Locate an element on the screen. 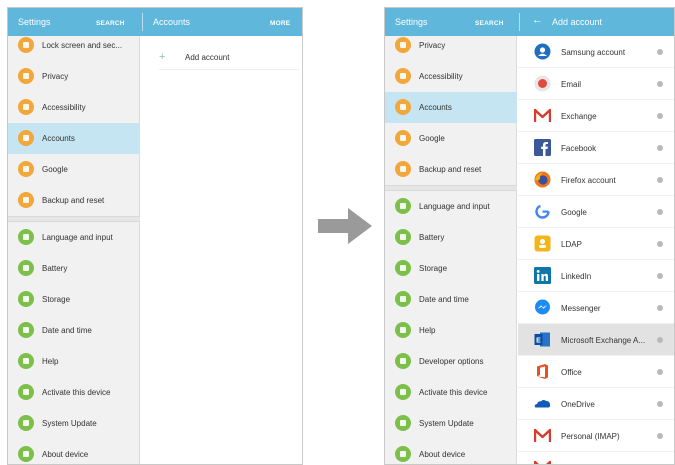 Image resolution: width=675 pixels, height=465 pixels. account-type-firefox-account: Firefox account is located at coordinates (596, 180).